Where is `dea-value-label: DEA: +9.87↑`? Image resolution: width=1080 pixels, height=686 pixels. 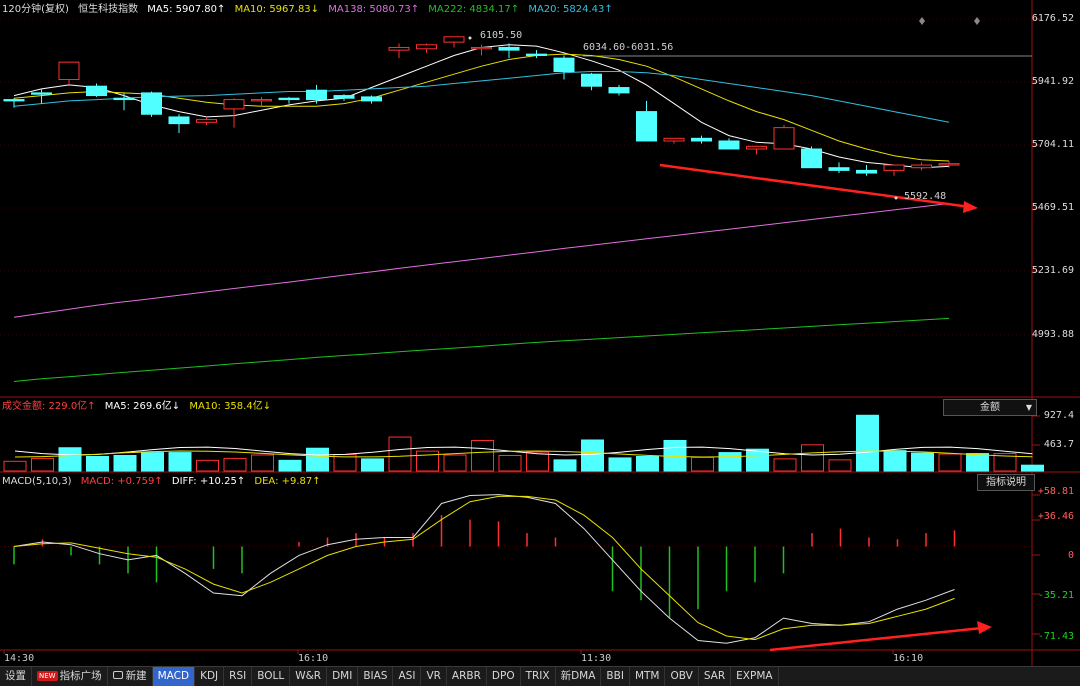
dea-value-label: DEA: +9.87↑ is located at coordinates (287, 481).